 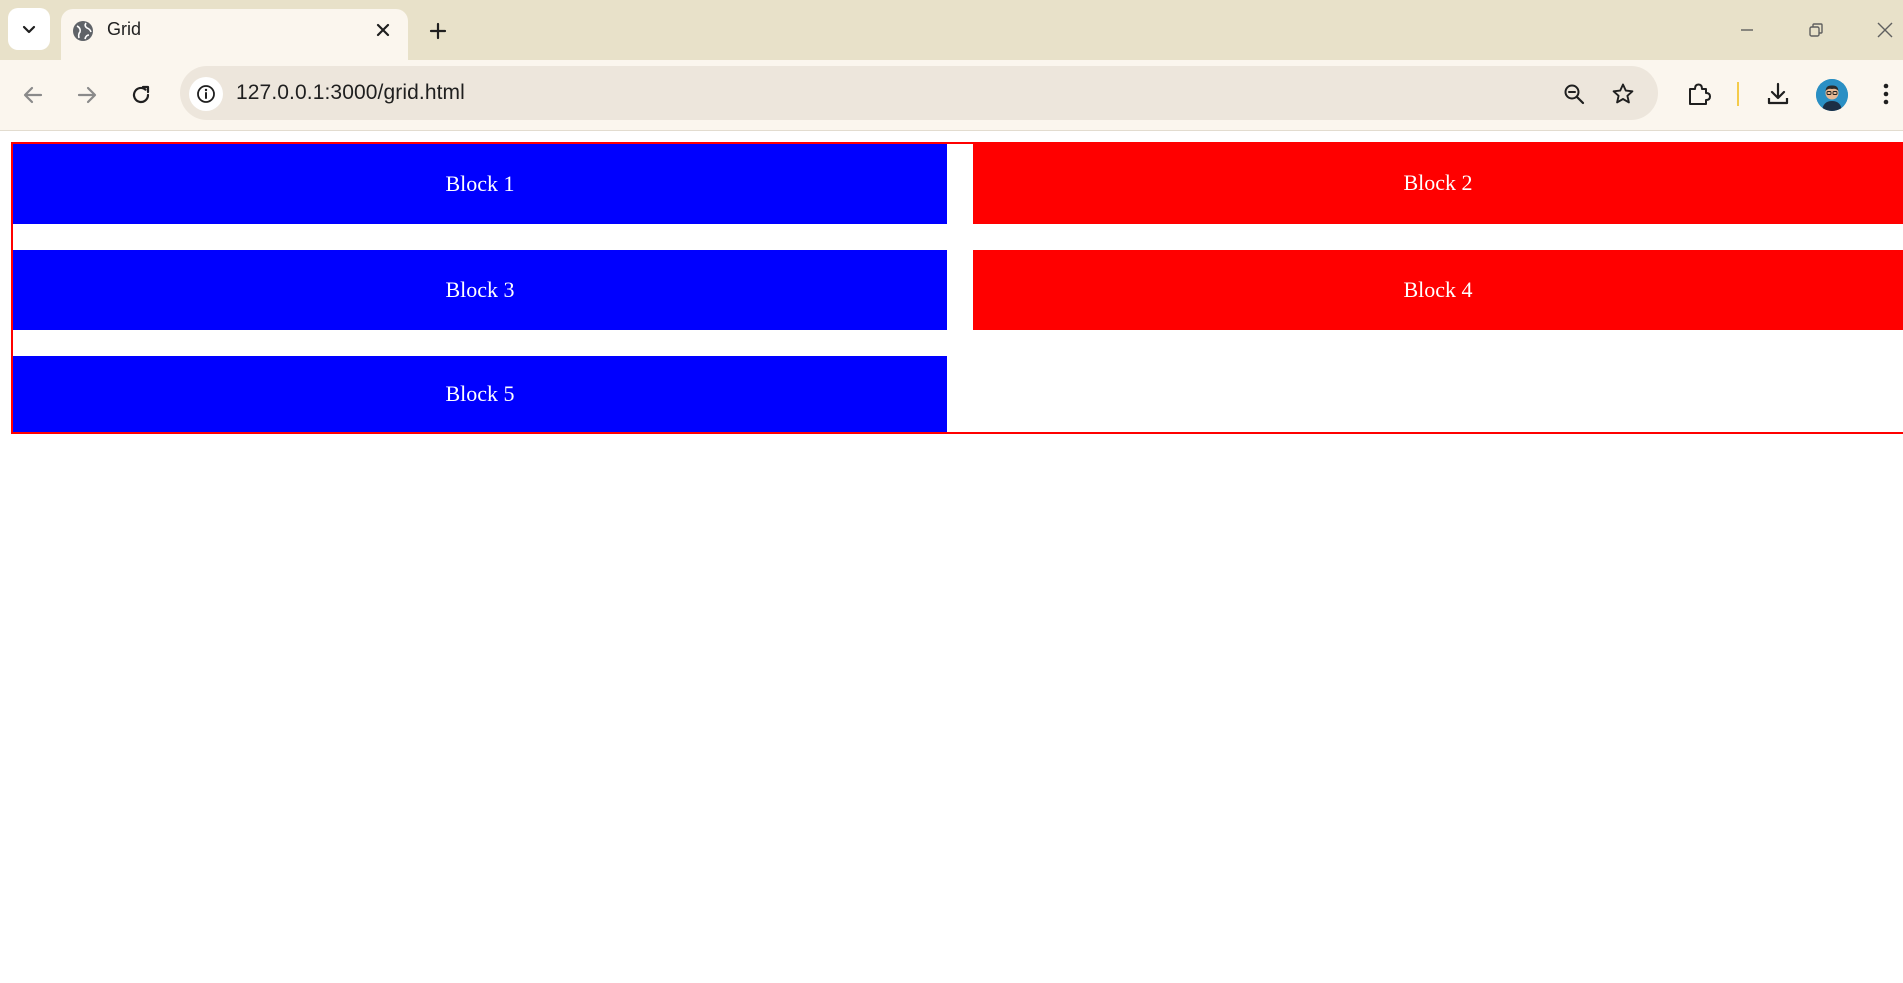 I want to click on star-icon, so click(x=1623, y=93).